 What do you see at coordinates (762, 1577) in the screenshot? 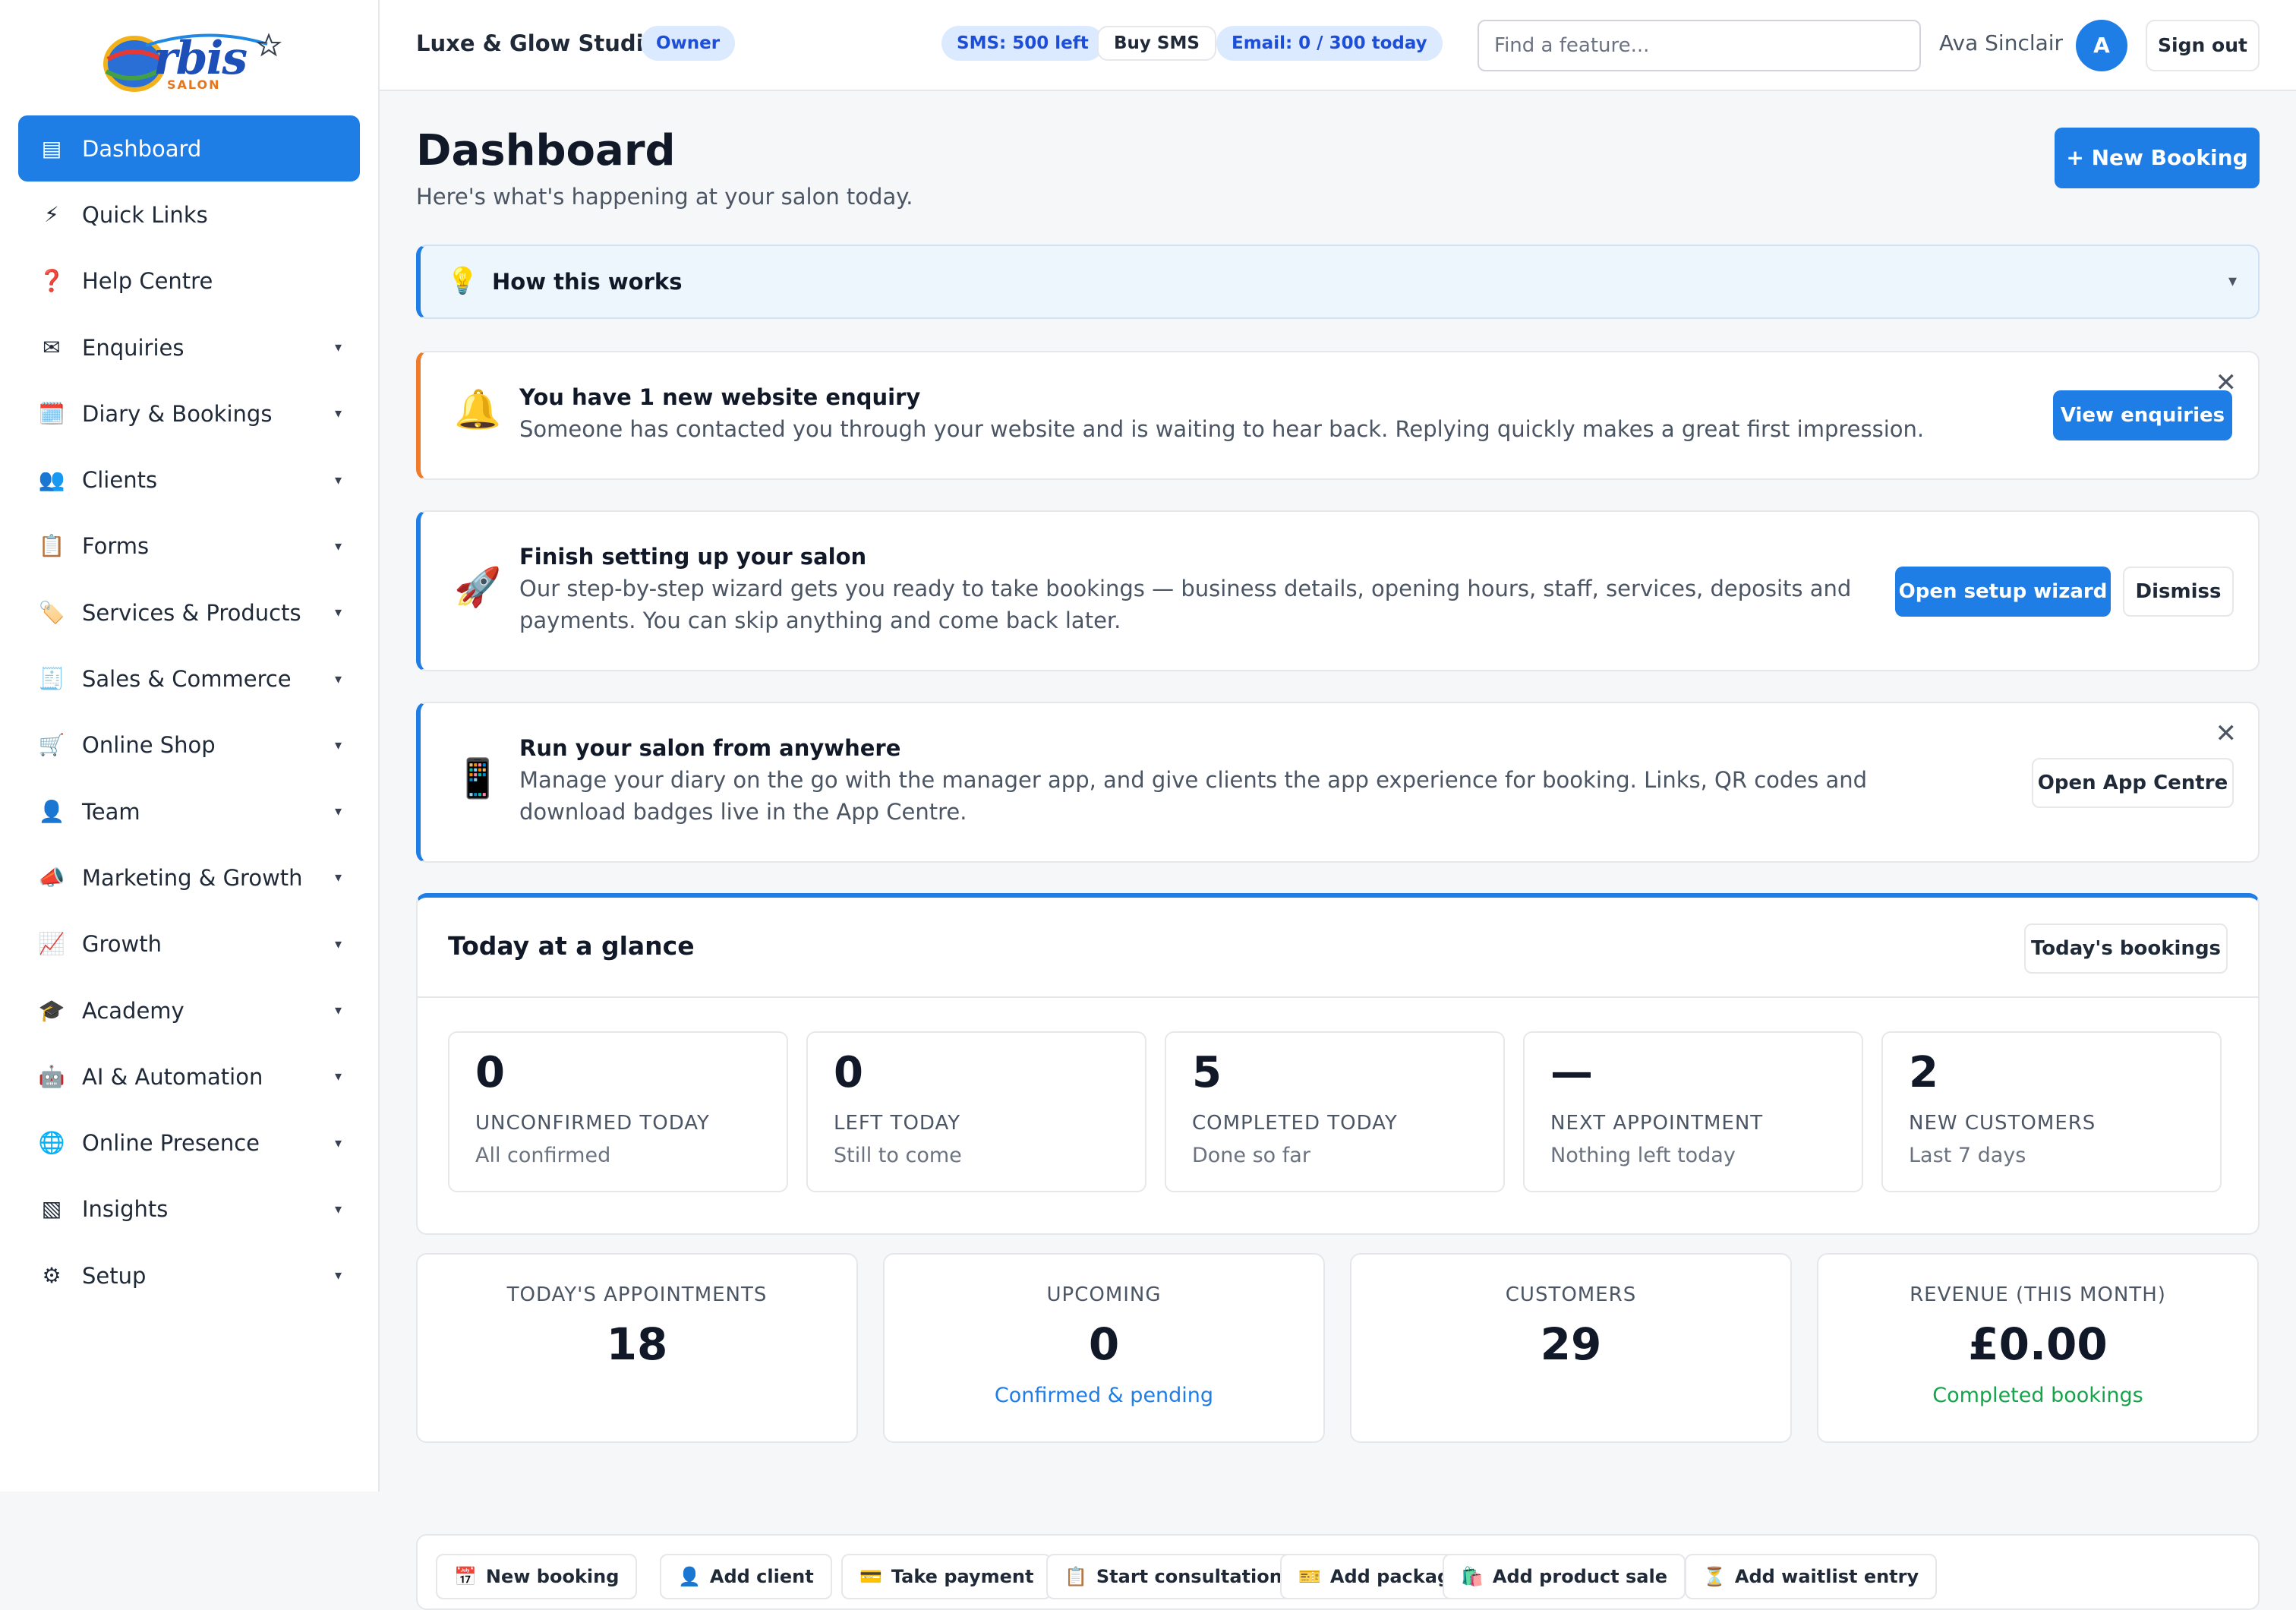
I see `quick-action-label: Add client` at bounding box center [762, 1577].